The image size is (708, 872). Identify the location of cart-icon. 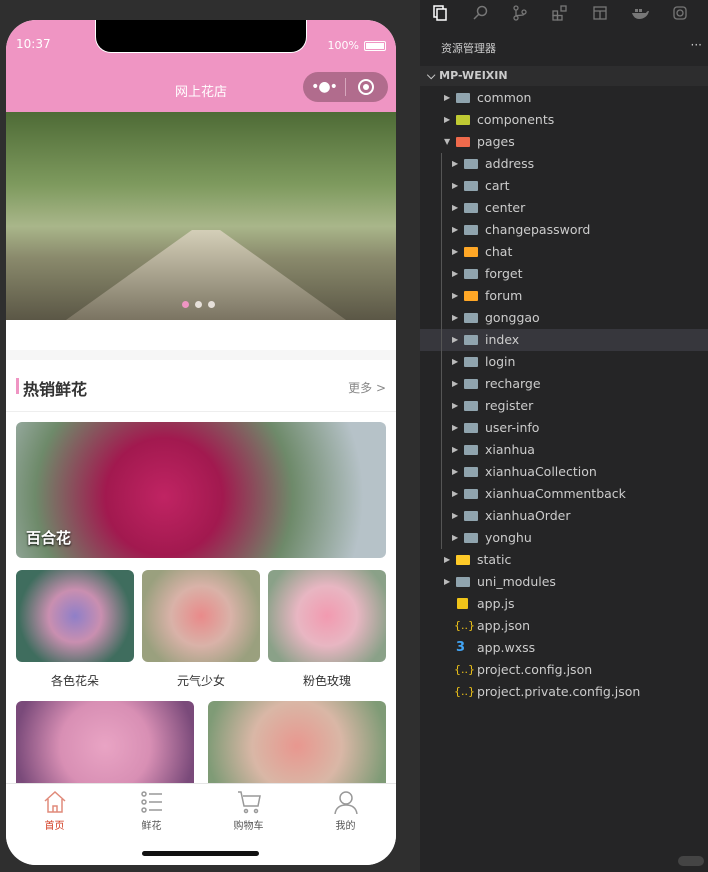
(249, 802).